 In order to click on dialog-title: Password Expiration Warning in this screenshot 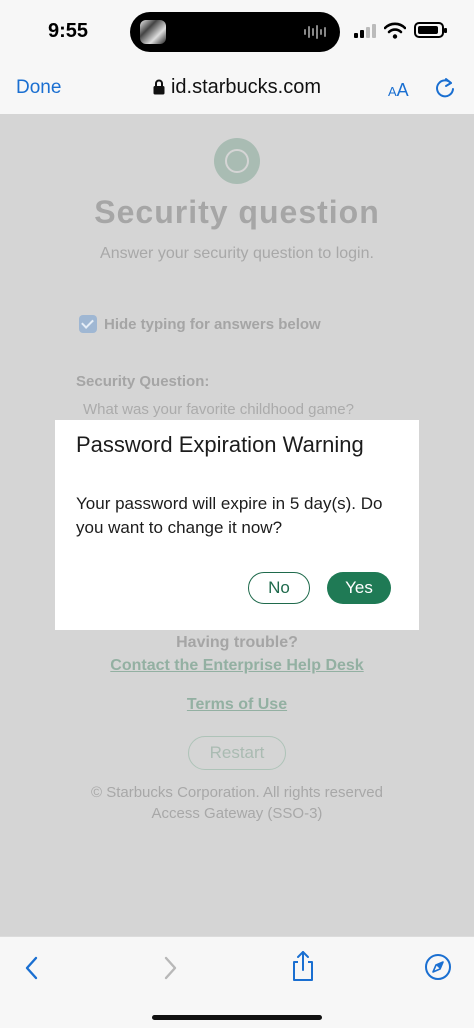, I will do `click(220, 444)`.